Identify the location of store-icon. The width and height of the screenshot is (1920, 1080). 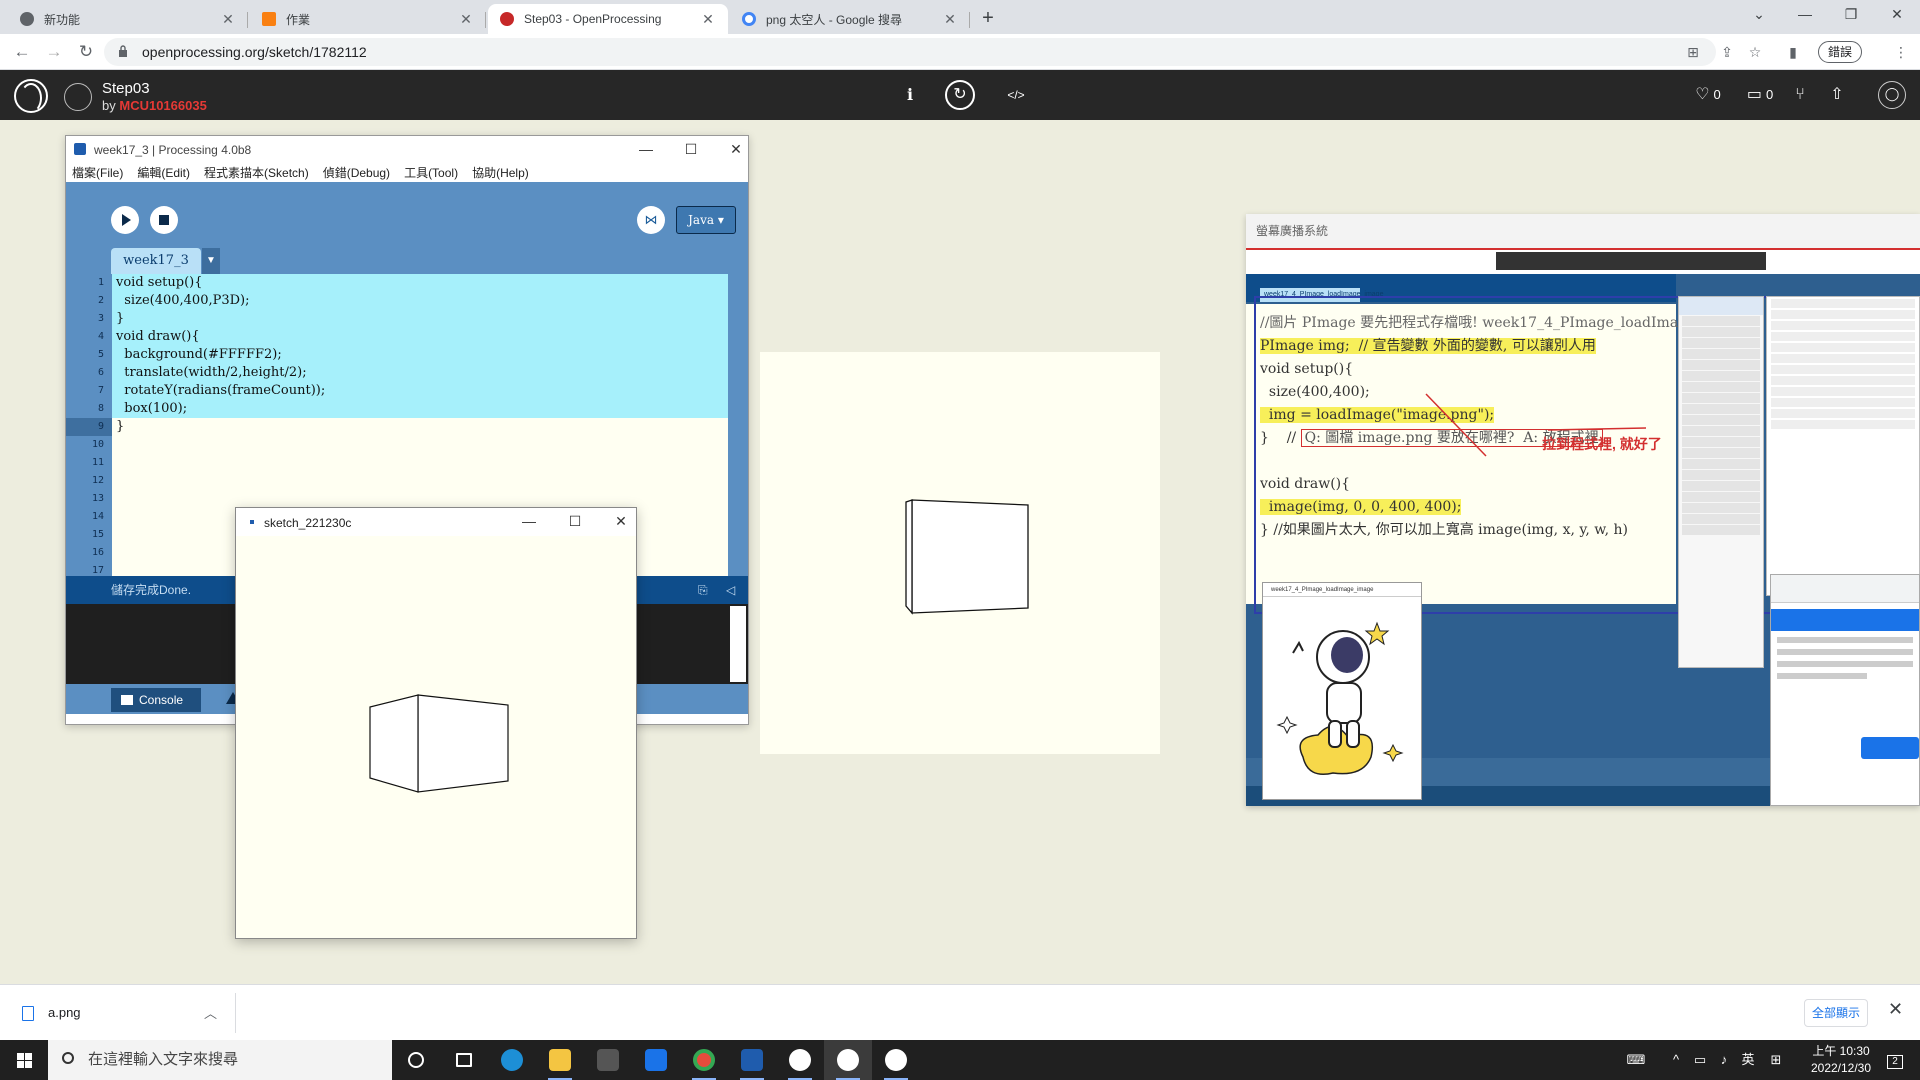
(608, 1060).